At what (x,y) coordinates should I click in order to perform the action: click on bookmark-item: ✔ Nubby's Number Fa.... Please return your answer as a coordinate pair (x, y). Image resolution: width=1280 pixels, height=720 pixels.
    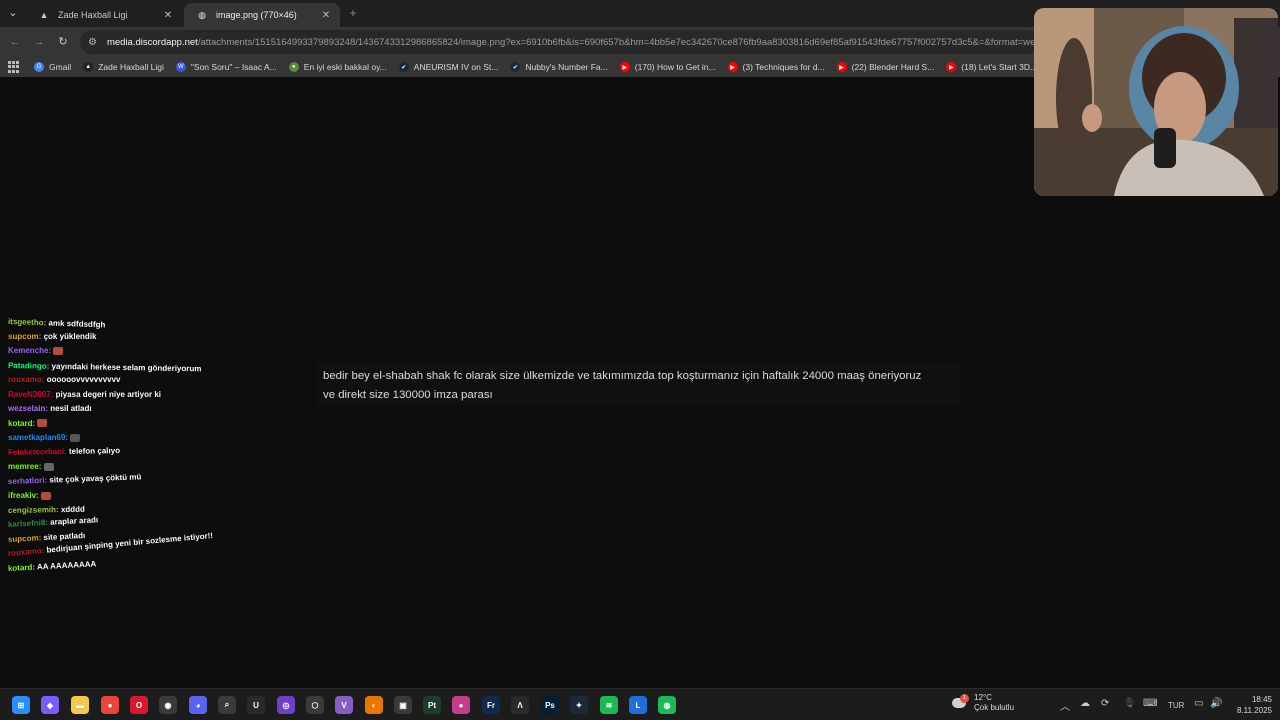
    Looking at the image, I should click on (559, 67).